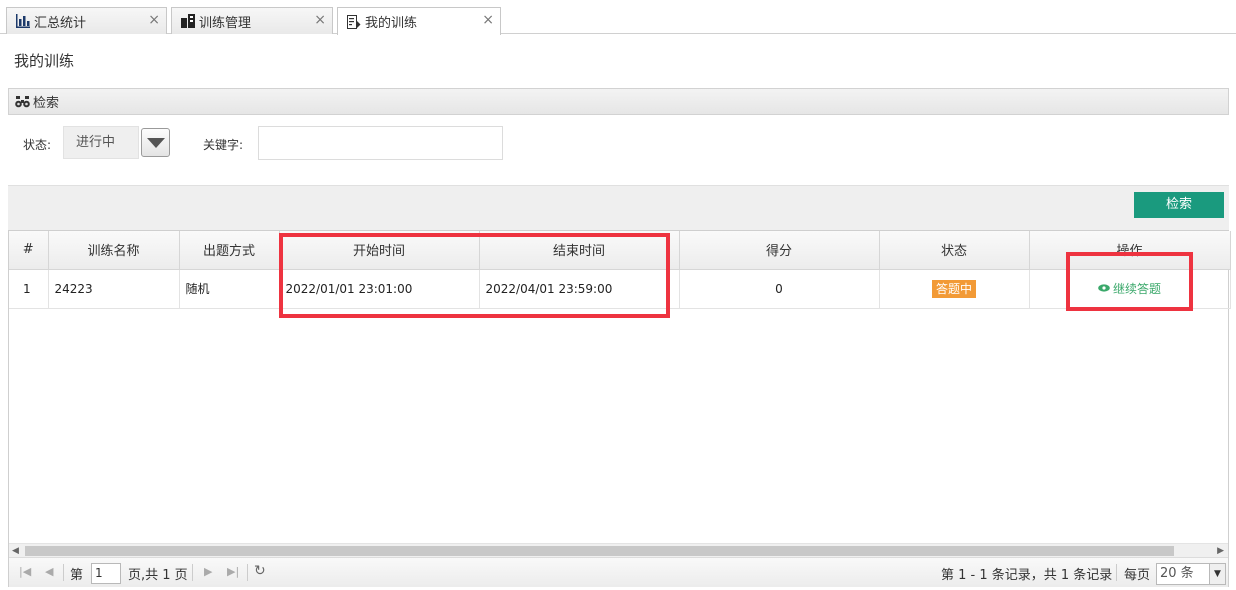  What do you see at coordinates (779, 289) in the screenshot?
I see `cell-score: 0` at bounding box center [779, 289].